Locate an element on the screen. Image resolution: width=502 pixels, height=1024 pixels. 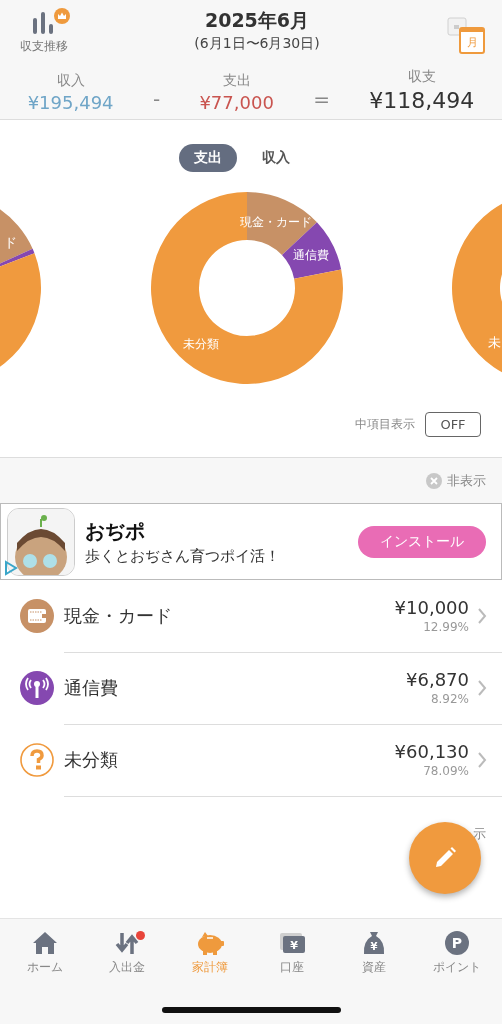
install-button: インストール is located at coordinates (422, 541).